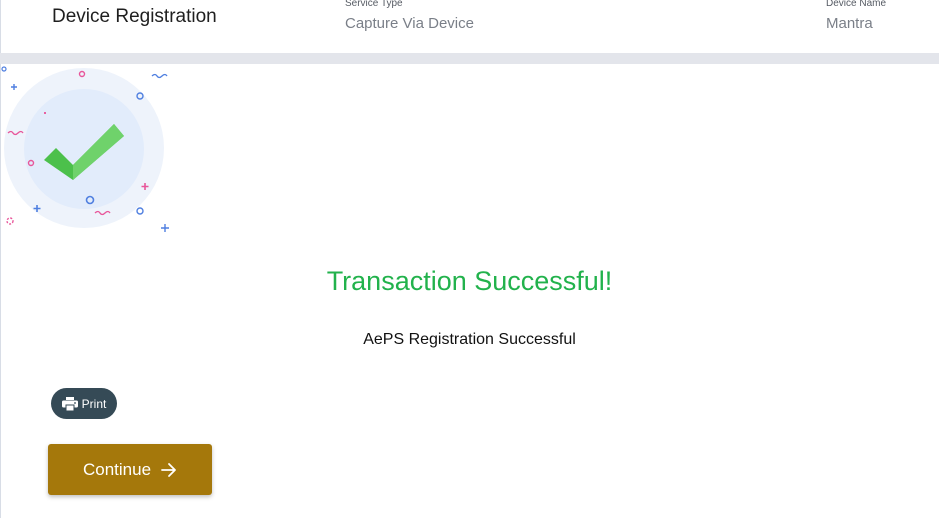  I want to click on printer-icon, so click(69, 403).